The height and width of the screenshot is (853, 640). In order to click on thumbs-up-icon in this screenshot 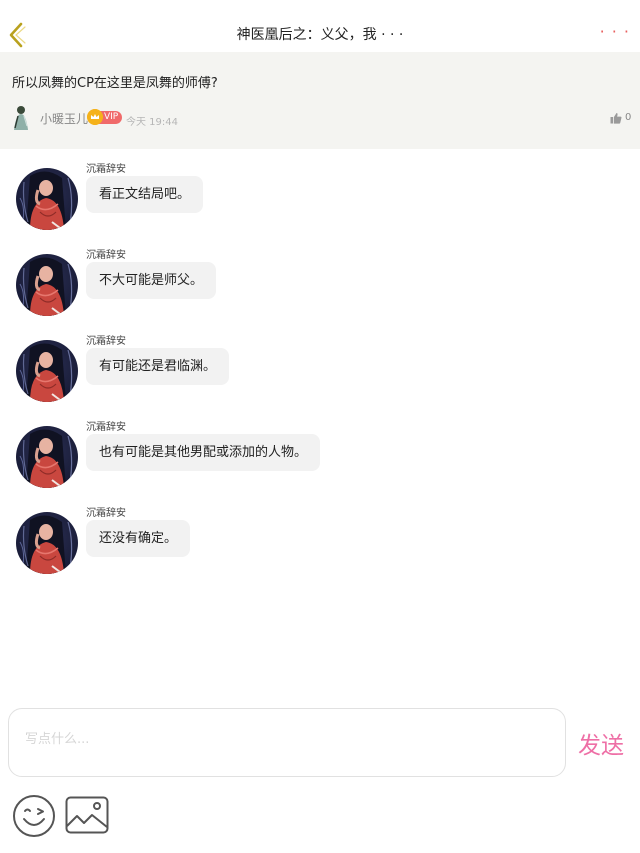, I will do `click(616, 118)`.